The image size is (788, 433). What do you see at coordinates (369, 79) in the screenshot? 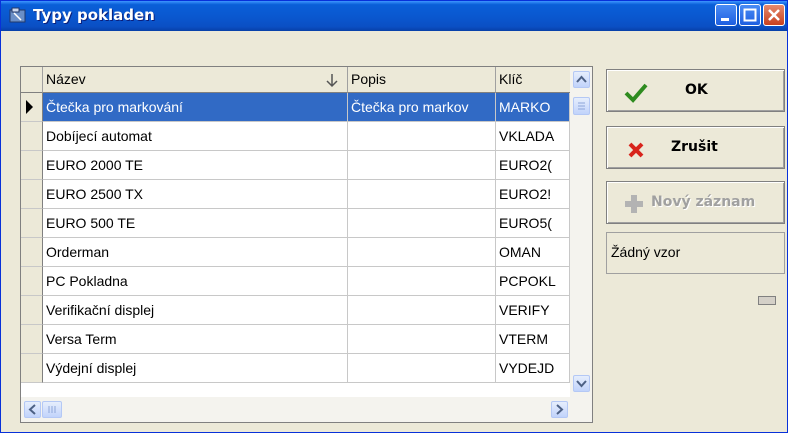
I see `column-header-label: Popis` at bounding box center [369, 79].